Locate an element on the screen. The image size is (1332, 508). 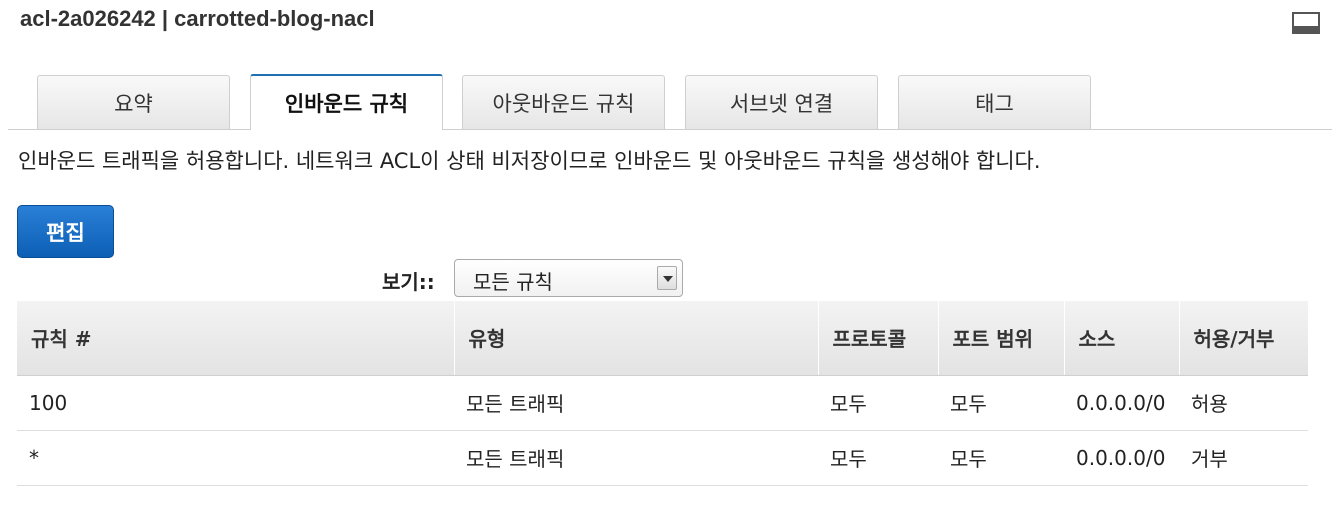
cell-action-deny: 거부 is located at coordinates (1243, 458).